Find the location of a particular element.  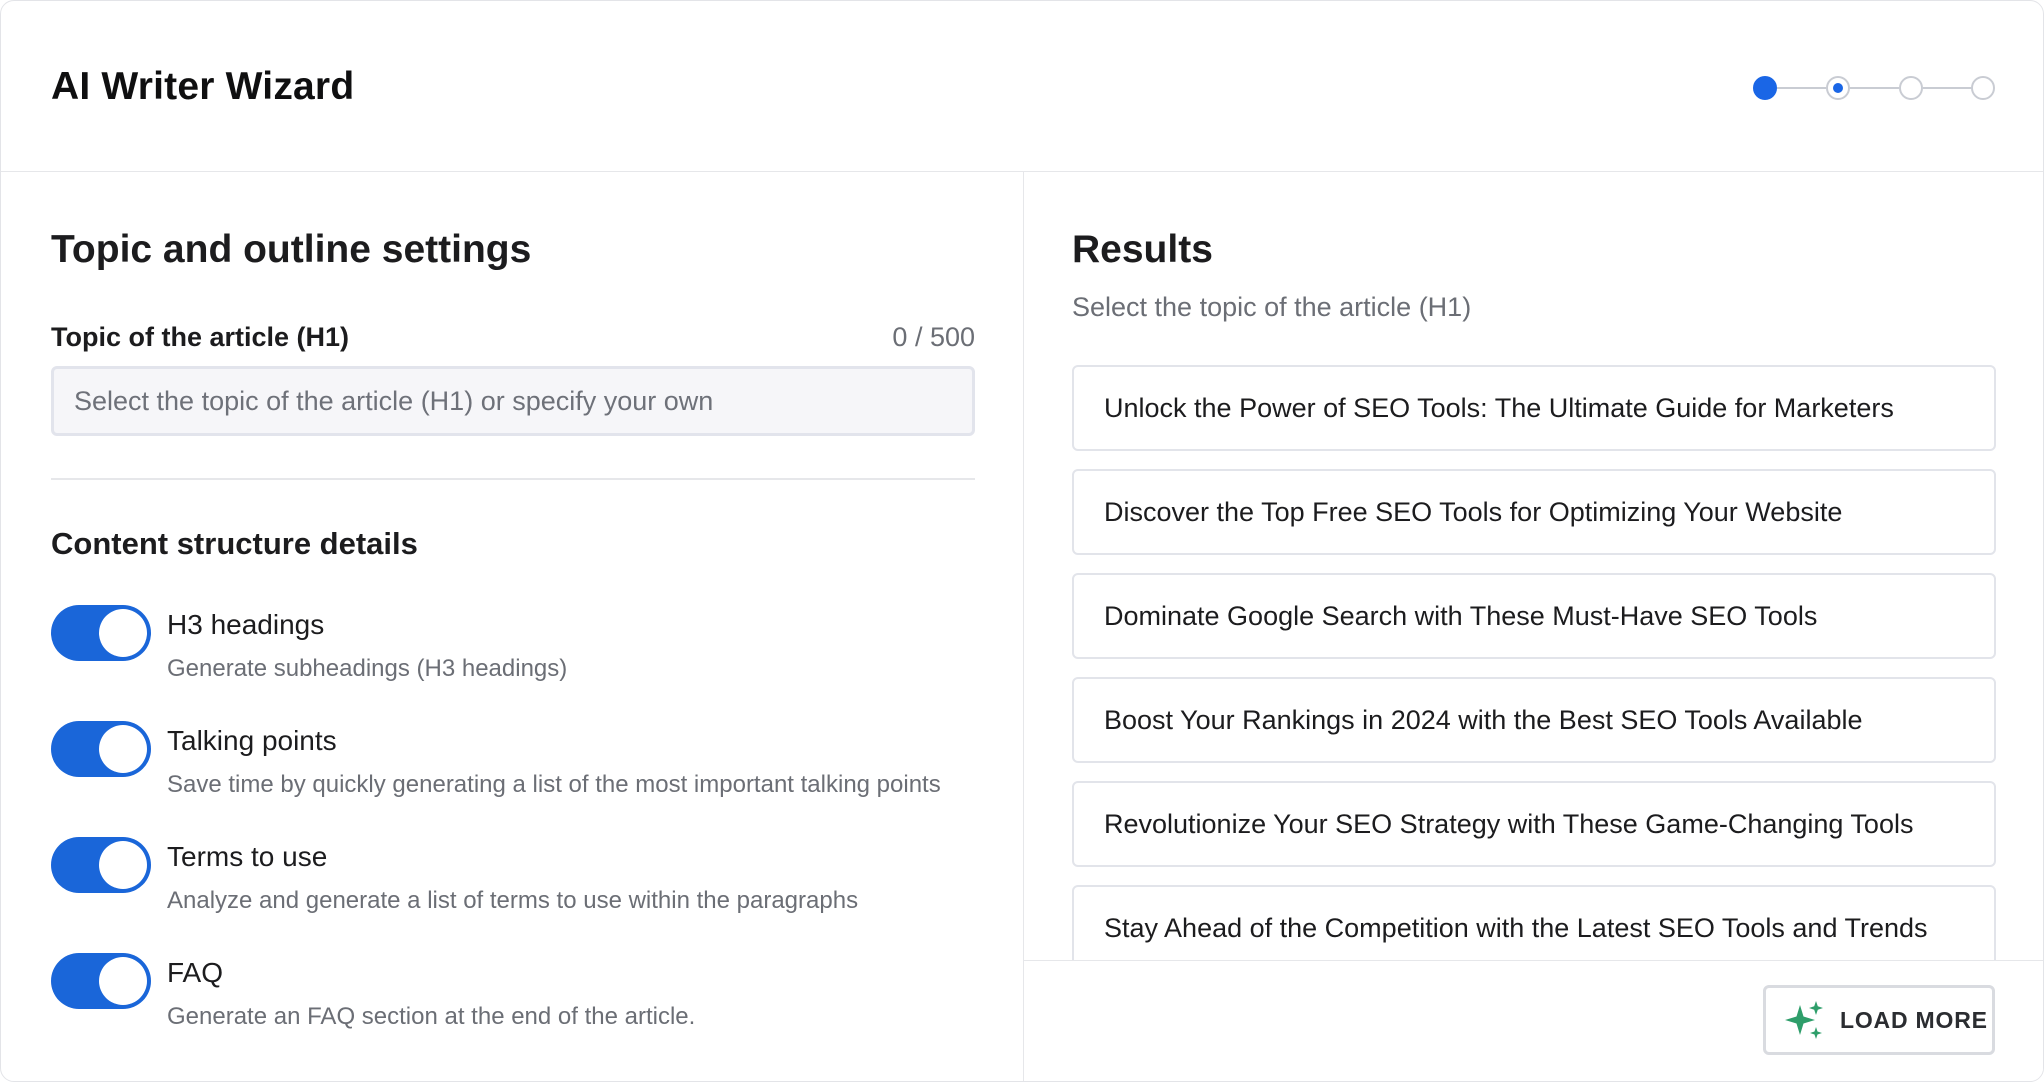

step-1-indicator is located at coordinates (1765, 88).